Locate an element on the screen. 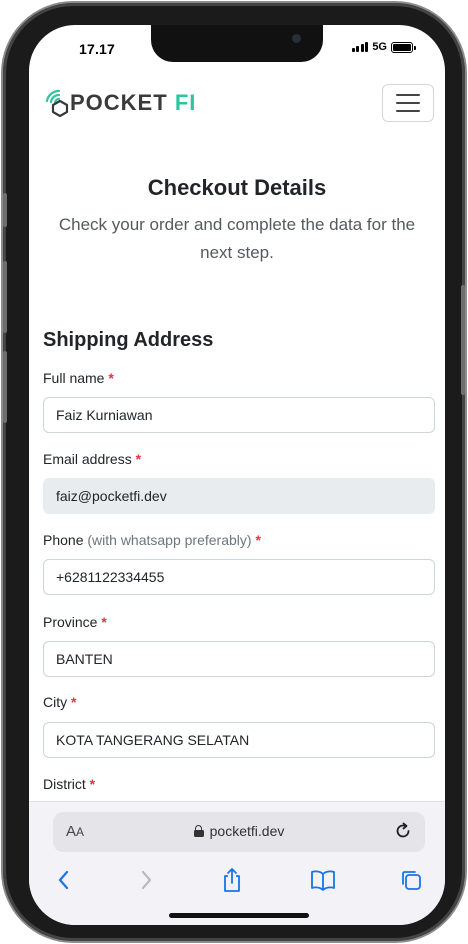 This screenshot has width=468, height=944. pocketfi-logo: POCKET FI is located at coordinates (119, 103).